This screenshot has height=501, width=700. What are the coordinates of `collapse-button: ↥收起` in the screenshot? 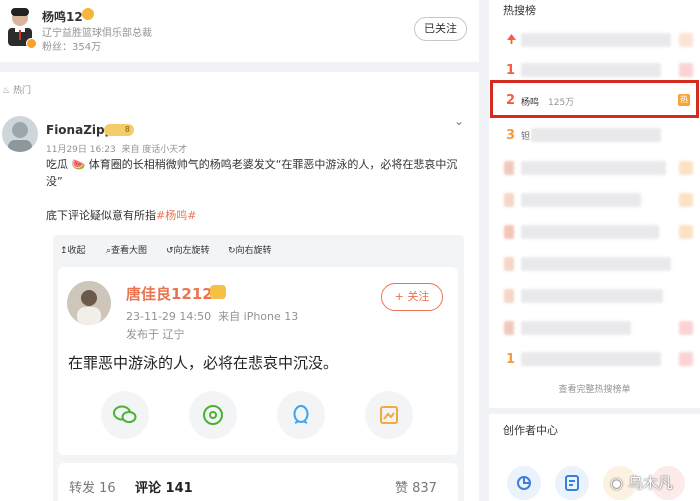 It's located at (73, 249).